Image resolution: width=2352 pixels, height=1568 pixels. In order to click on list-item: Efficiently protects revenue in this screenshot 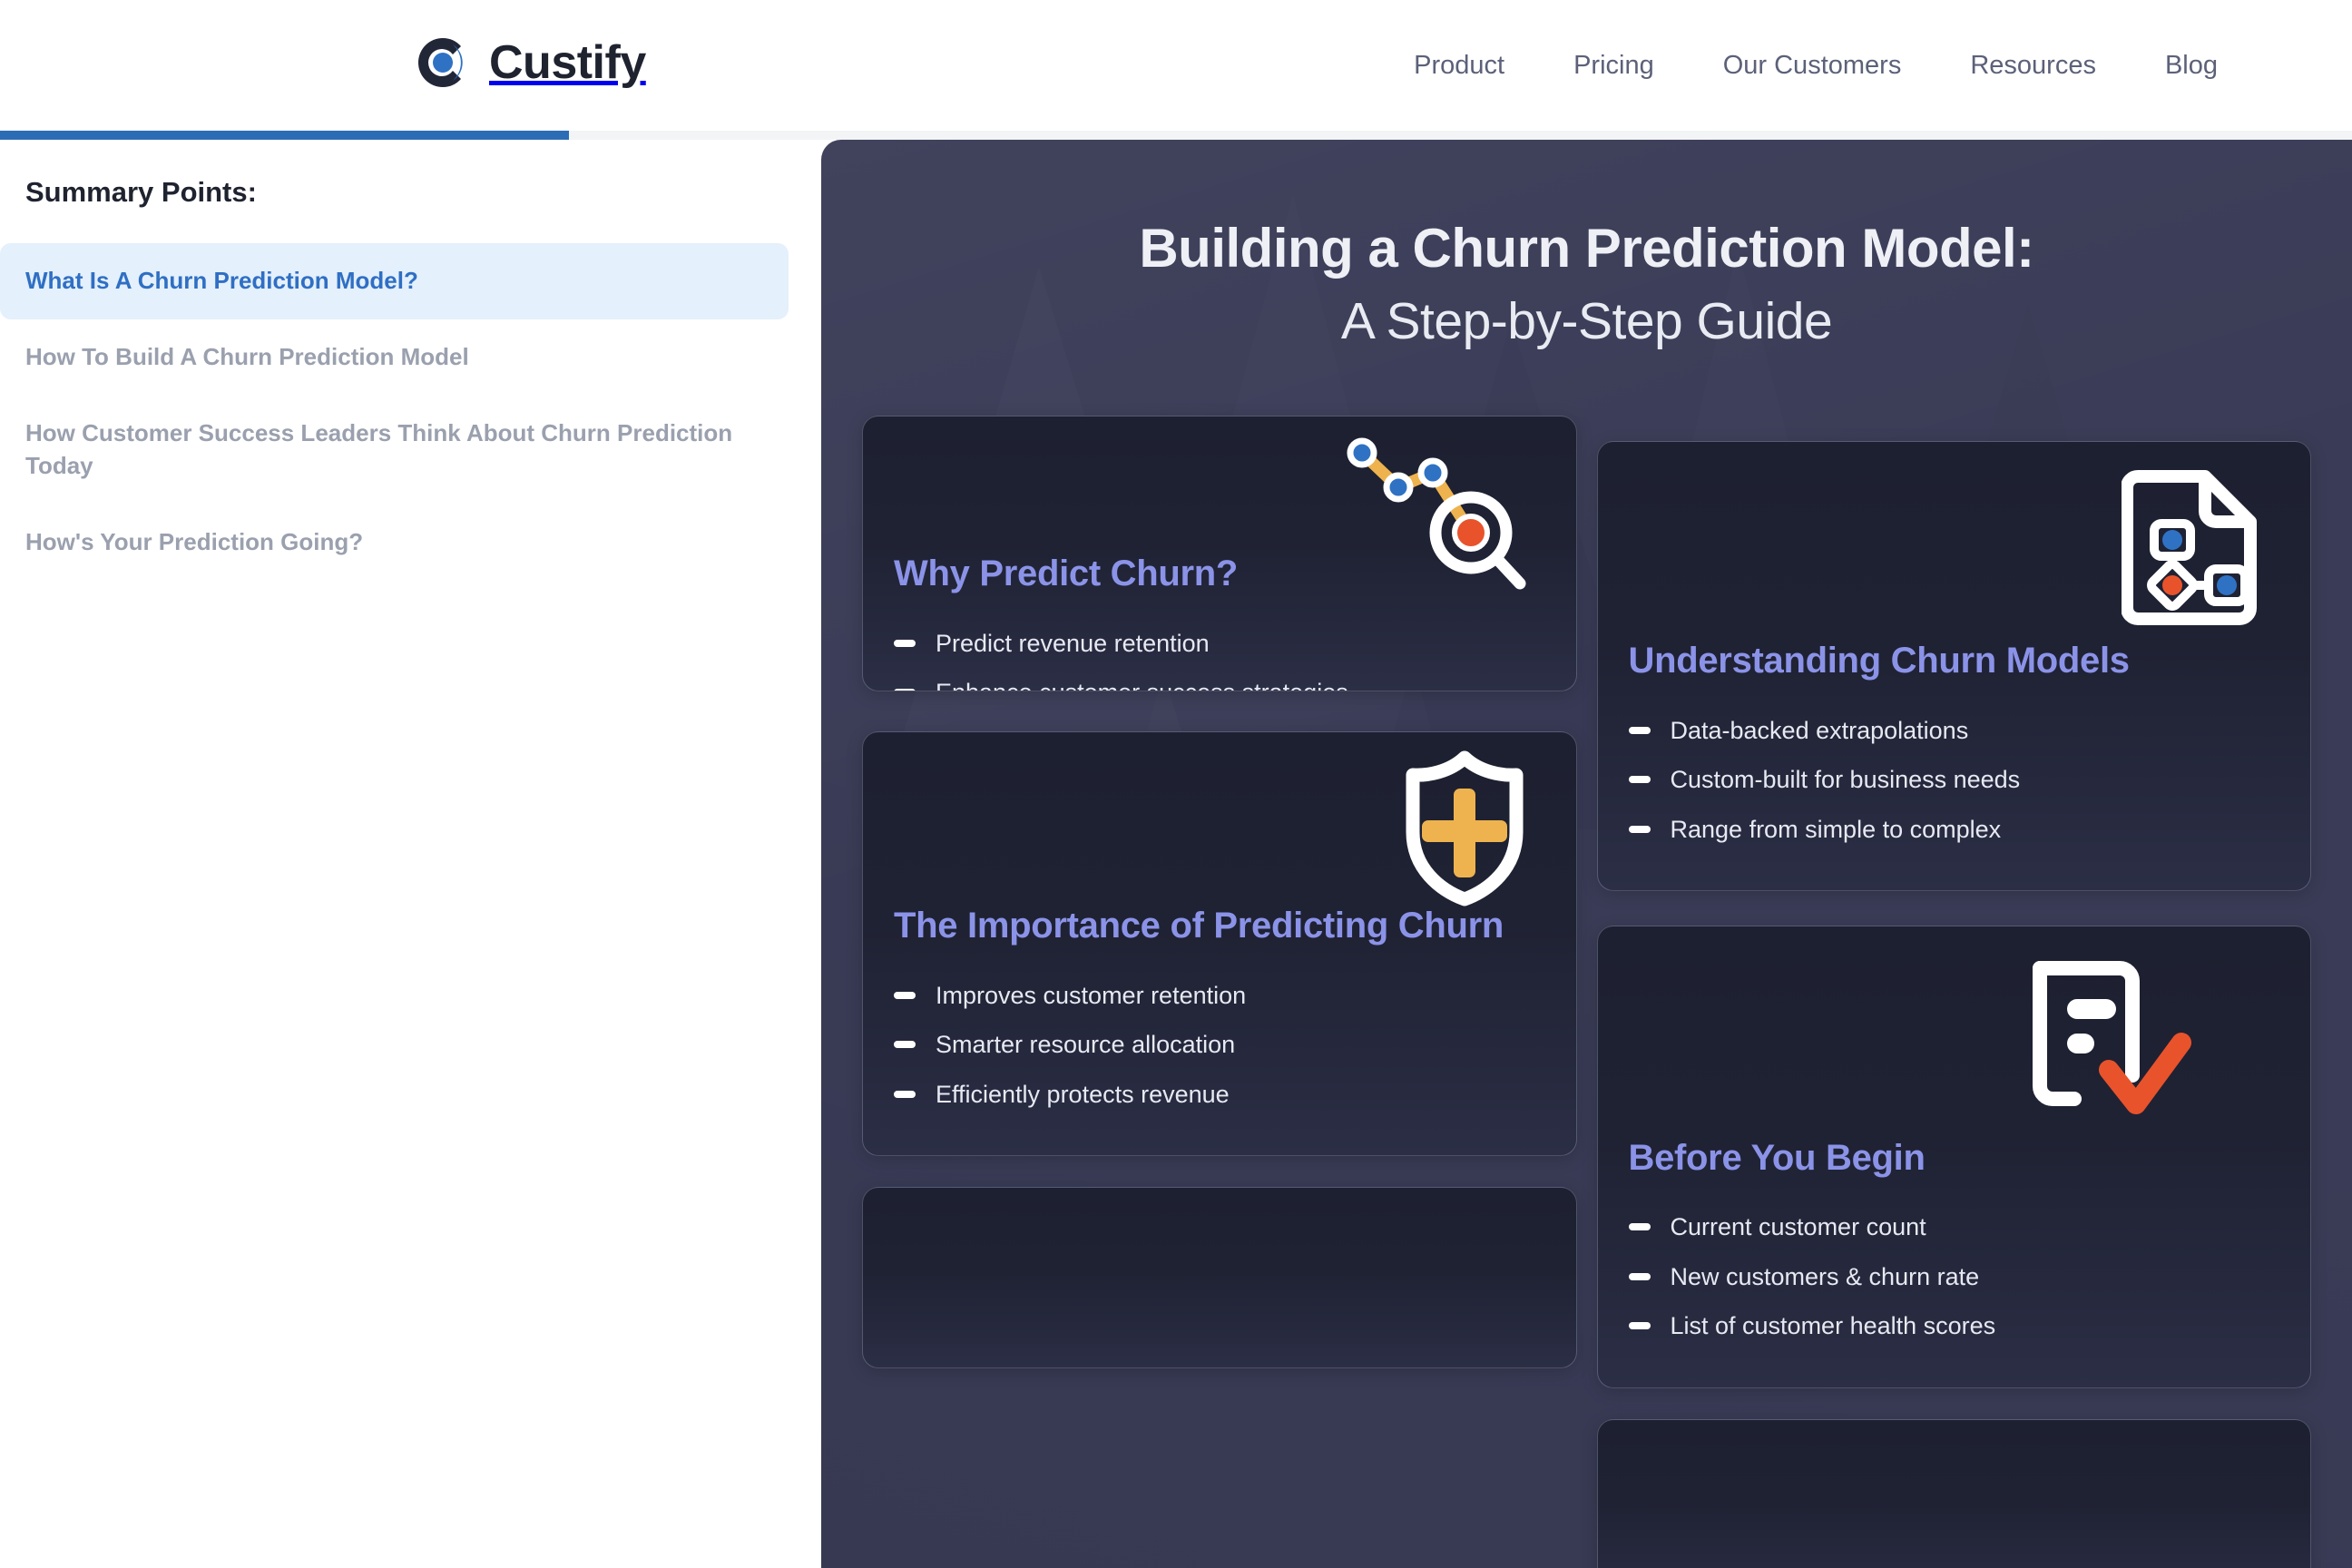, I will do `click(1219, 1094)`.